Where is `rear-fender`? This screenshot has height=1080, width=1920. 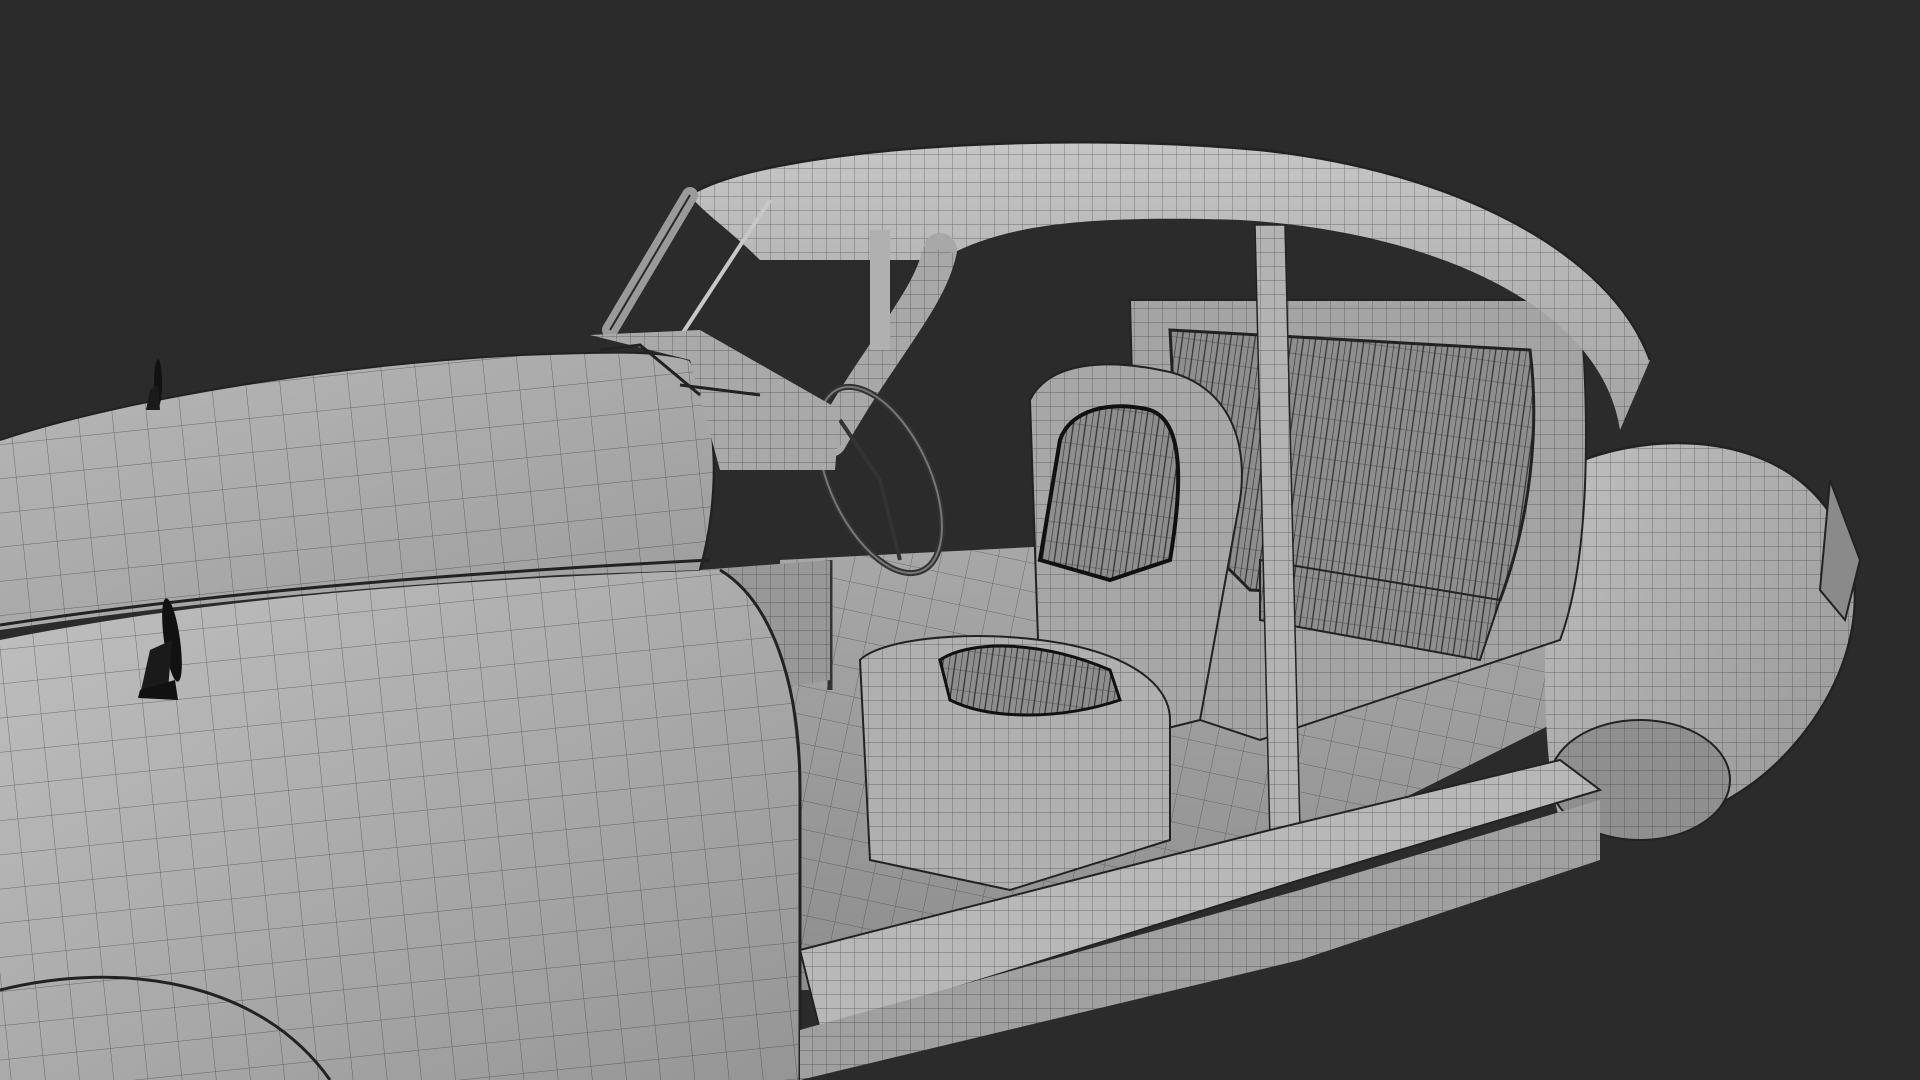
rear-fender is located at coordinates (1701, 641).